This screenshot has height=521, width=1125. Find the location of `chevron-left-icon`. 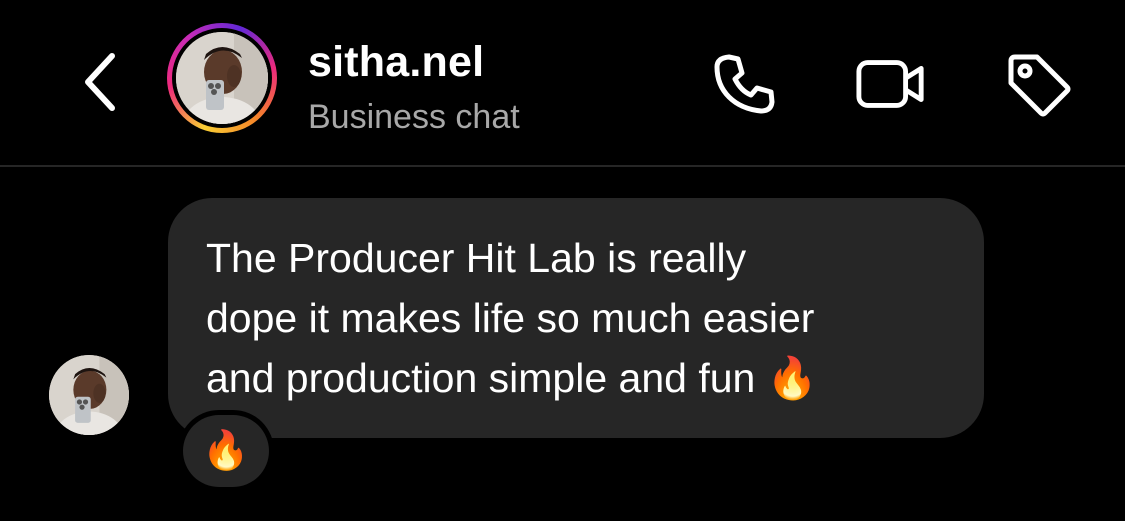

chevron-left-icon is located at coordinates (100, 82).